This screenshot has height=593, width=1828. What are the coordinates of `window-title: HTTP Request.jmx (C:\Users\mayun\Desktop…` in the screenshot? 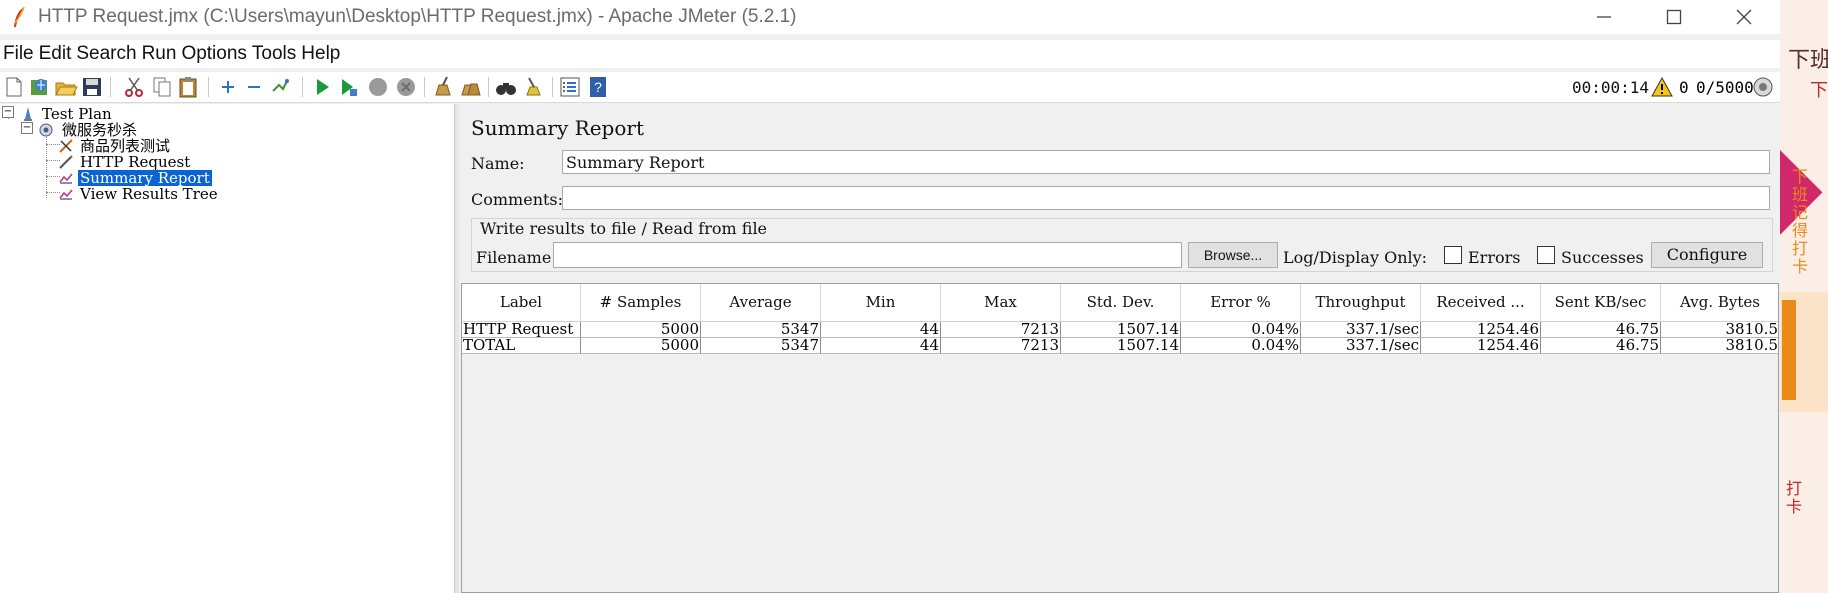 It's located at (417, 16).